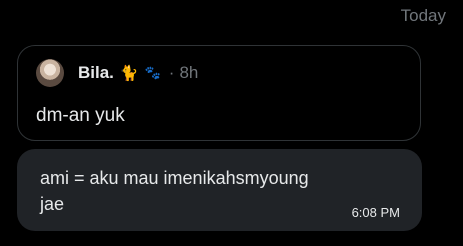 This screenshot has height=246, width=463. What do you see at coordinates (174, 191) in the screenshot?
I see `message-text: ami = aku mau imenikahsmyoungjae` at bounding box center [174, 191].